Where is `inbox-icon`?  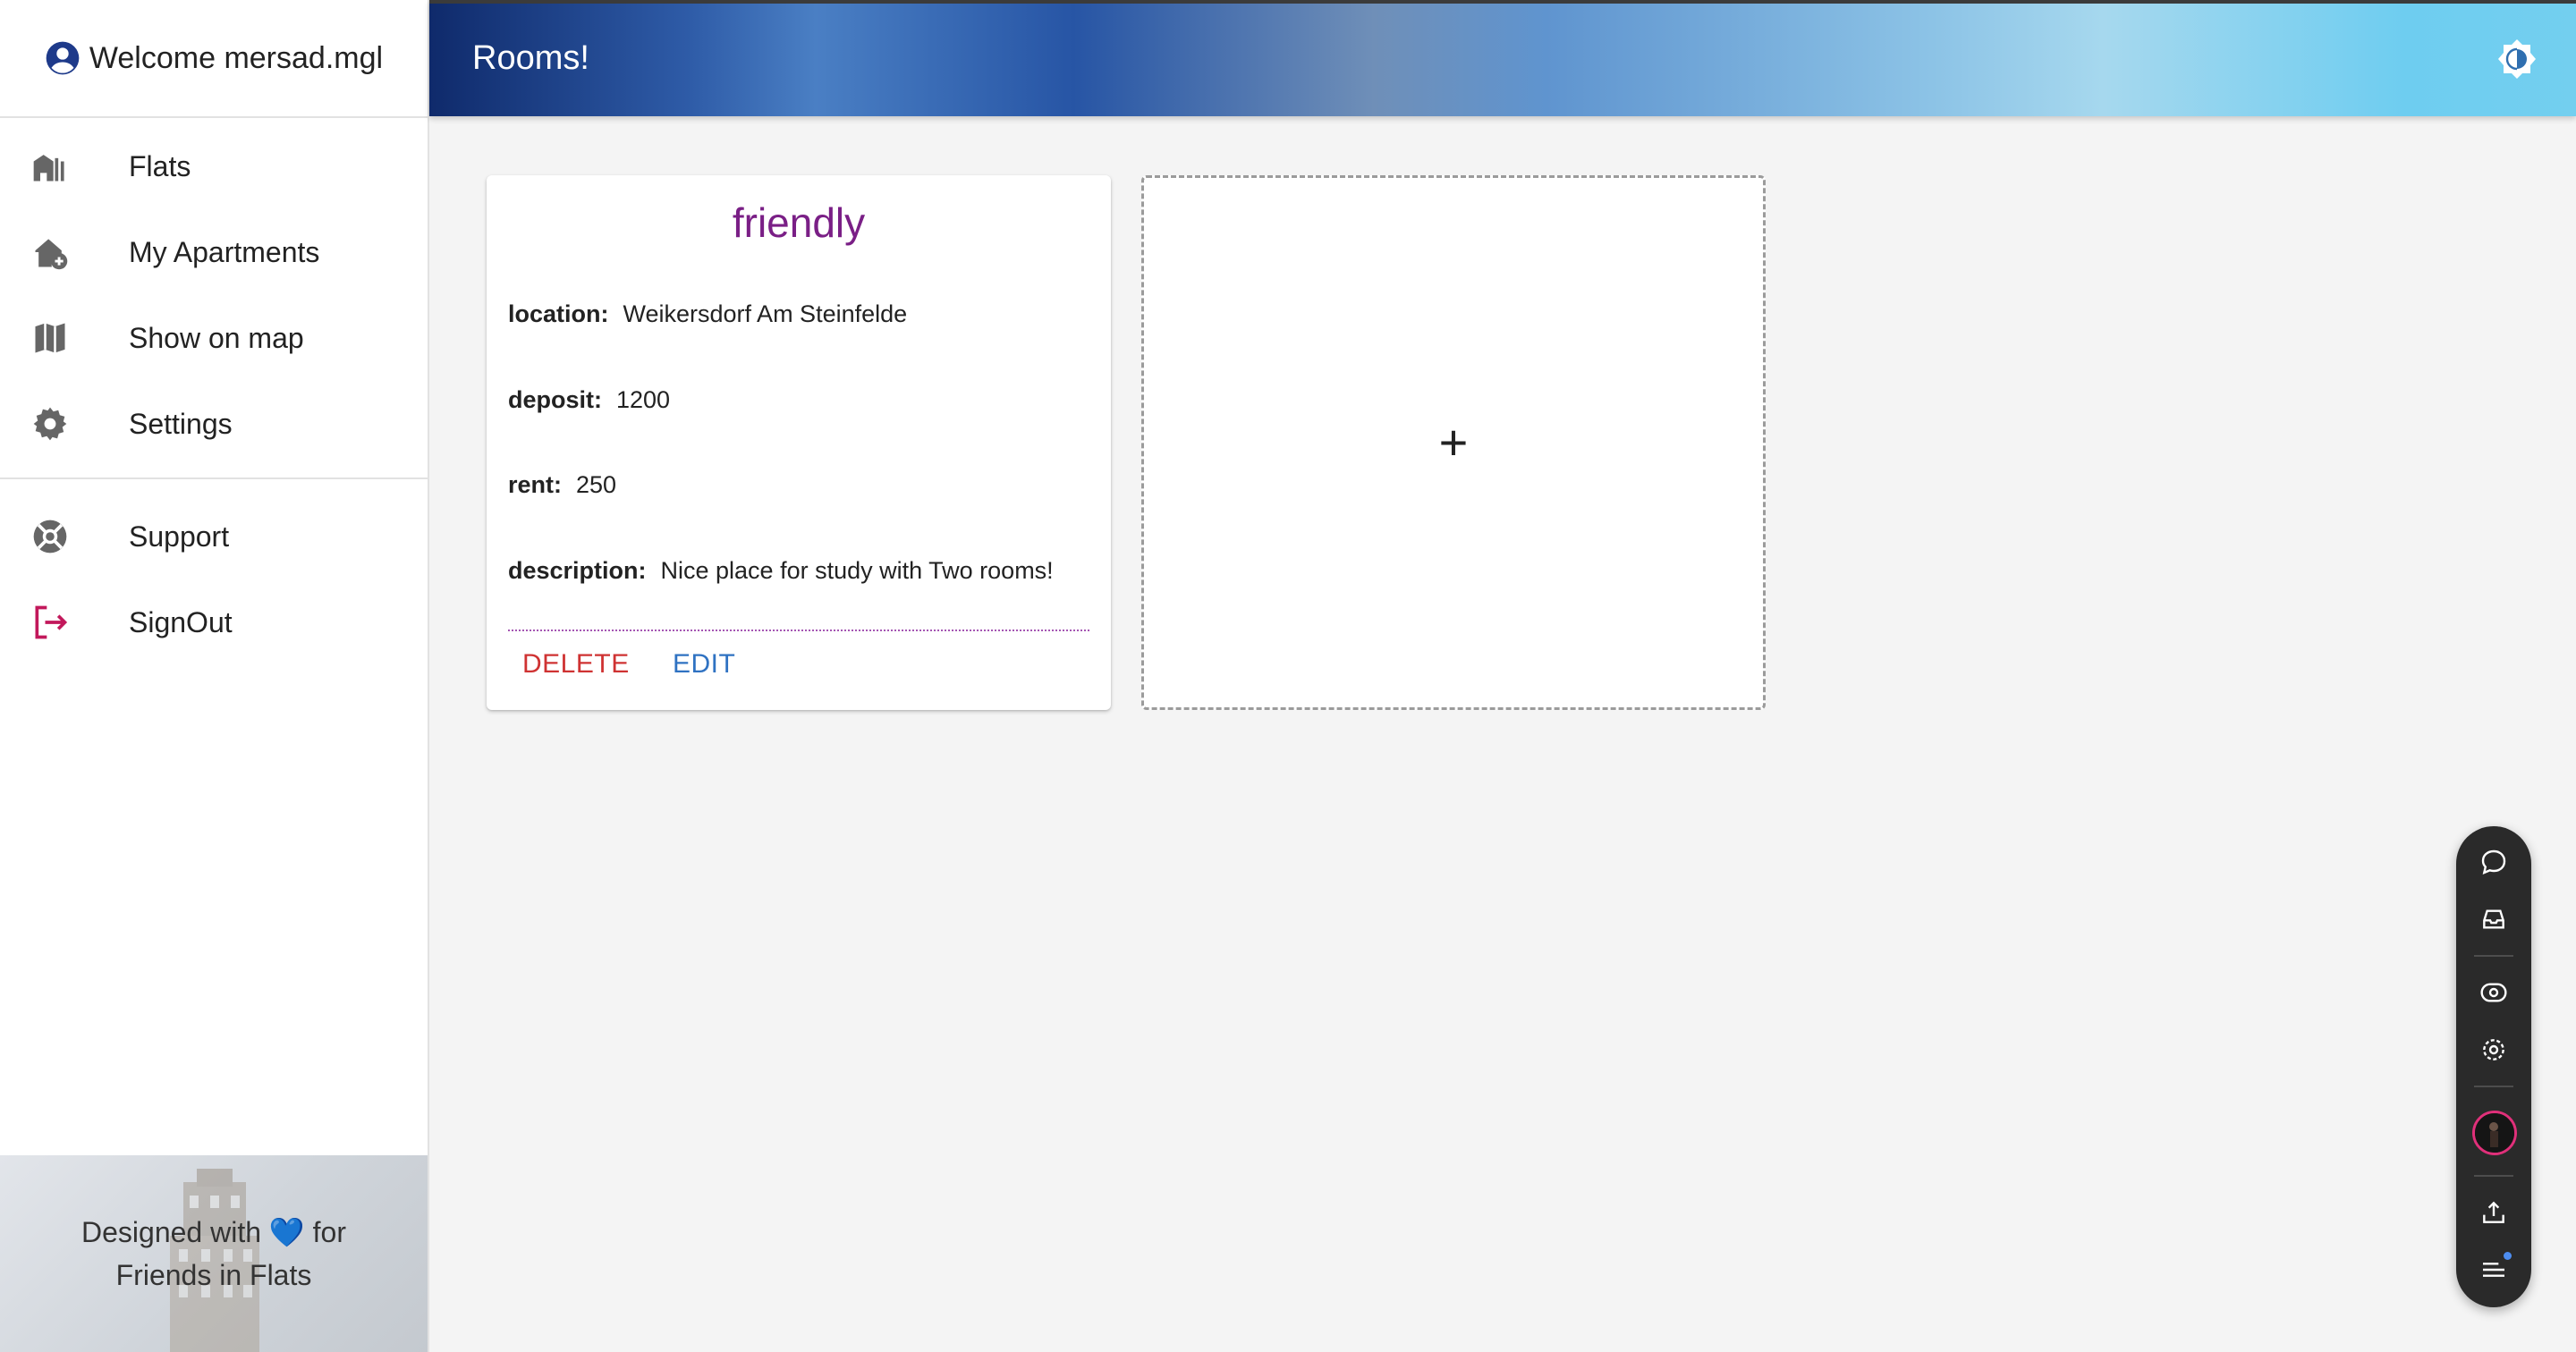
inbox-icon is located at coordinates (2494, 919).